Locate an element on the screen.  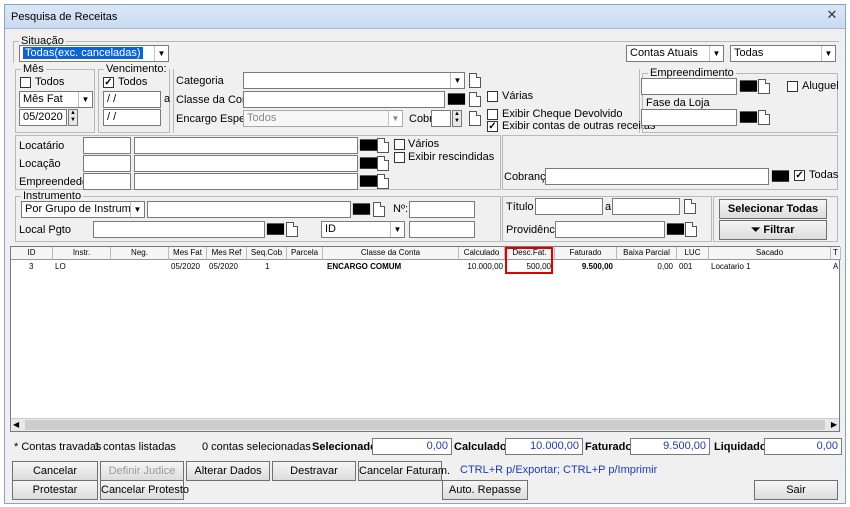
id-select: ID ▼ is located at coordinates (363, 229).